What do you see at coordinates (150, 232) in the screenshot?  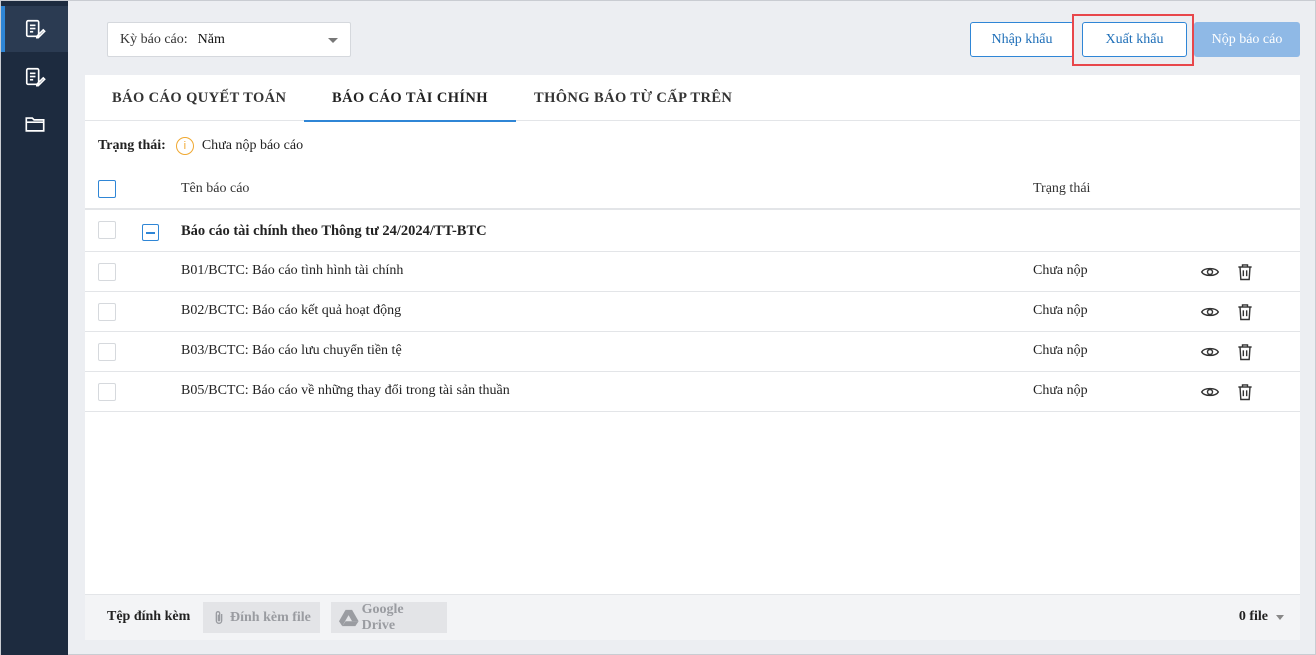 I see `collapse-icon` at bounding box center [150, 232].